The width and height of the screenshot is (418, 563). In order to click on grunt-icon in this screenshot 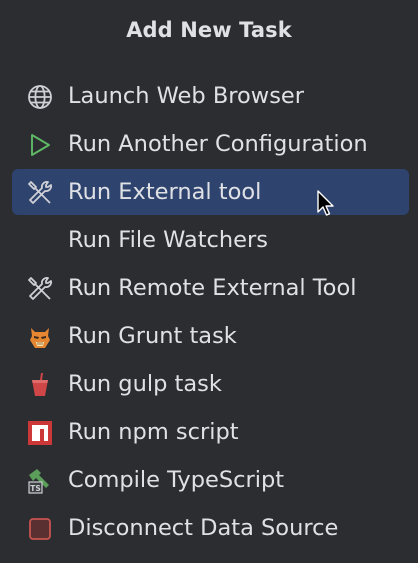, I will do `click(40, 337)`.